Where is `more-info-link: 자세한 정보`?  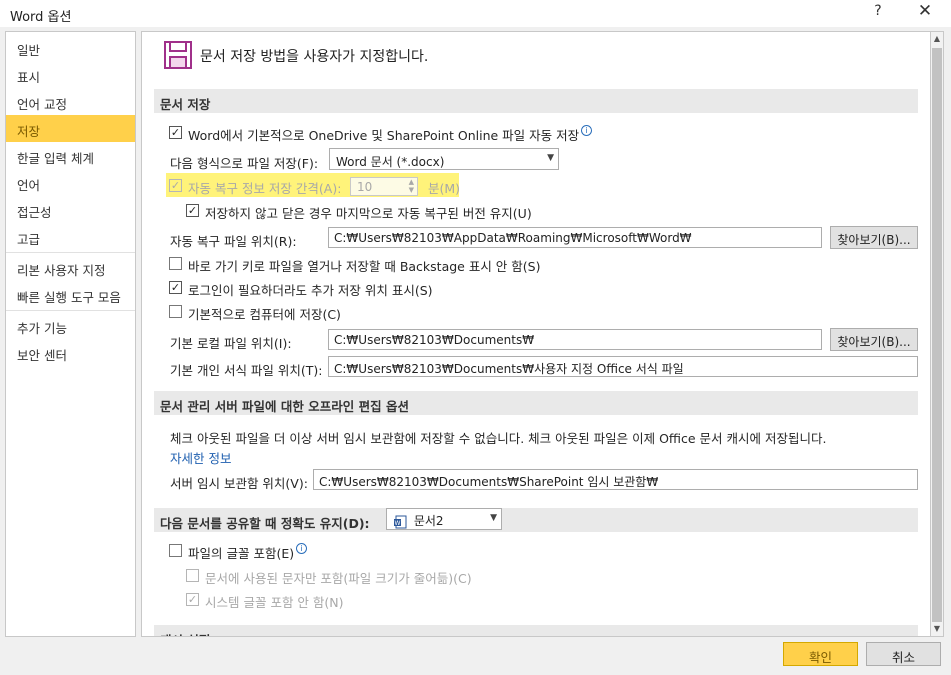
more-info-link: 자세한 정보 is located at coordinates (200, 457).